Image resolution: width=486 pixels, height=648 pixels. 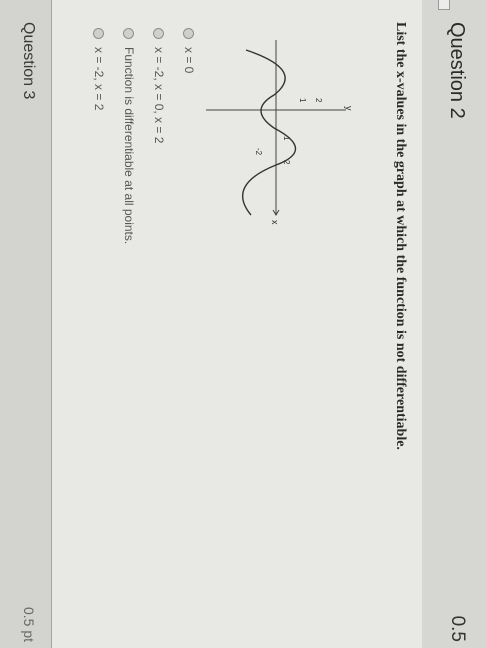 What do you see at coordinates (302, 100) in the screenshot?
I see `tick-label-y1: 1` at bounding box center [302, 100].